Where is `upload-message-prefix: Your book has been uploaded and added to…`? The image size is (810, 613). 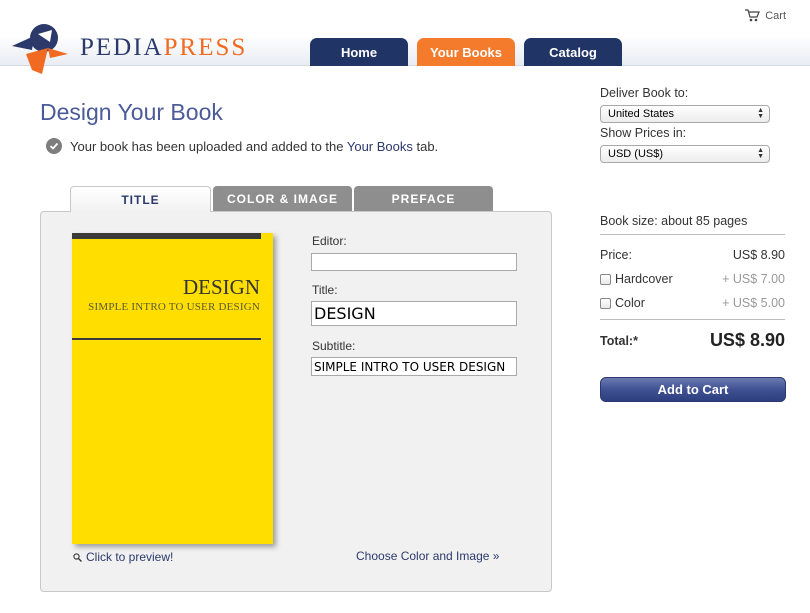 upload-message-prefix: Your book has been uploaded and added to… is located at coordinates (208, 146).